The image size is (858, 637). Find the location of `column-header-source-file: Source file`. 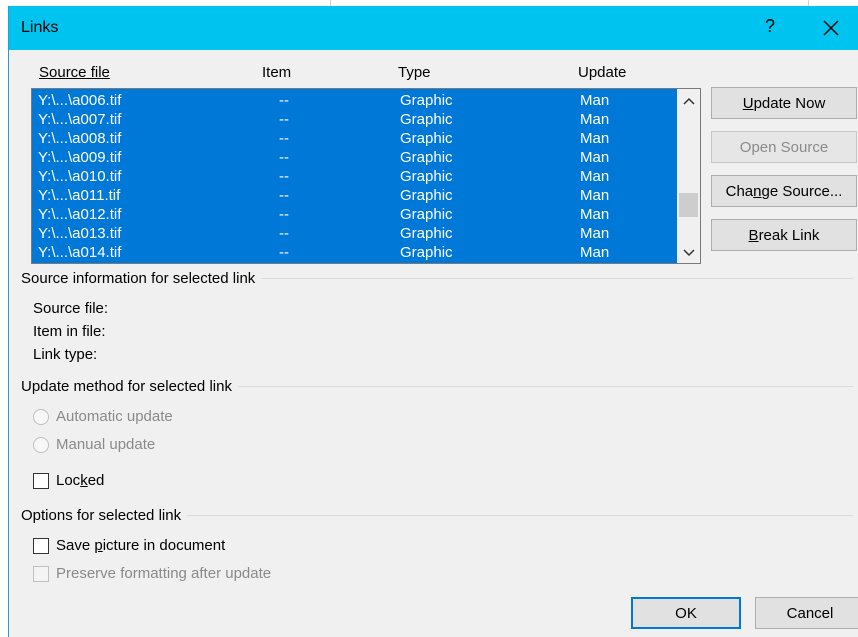

column-header-source-file: Source file is located at coordinates (74, 72).